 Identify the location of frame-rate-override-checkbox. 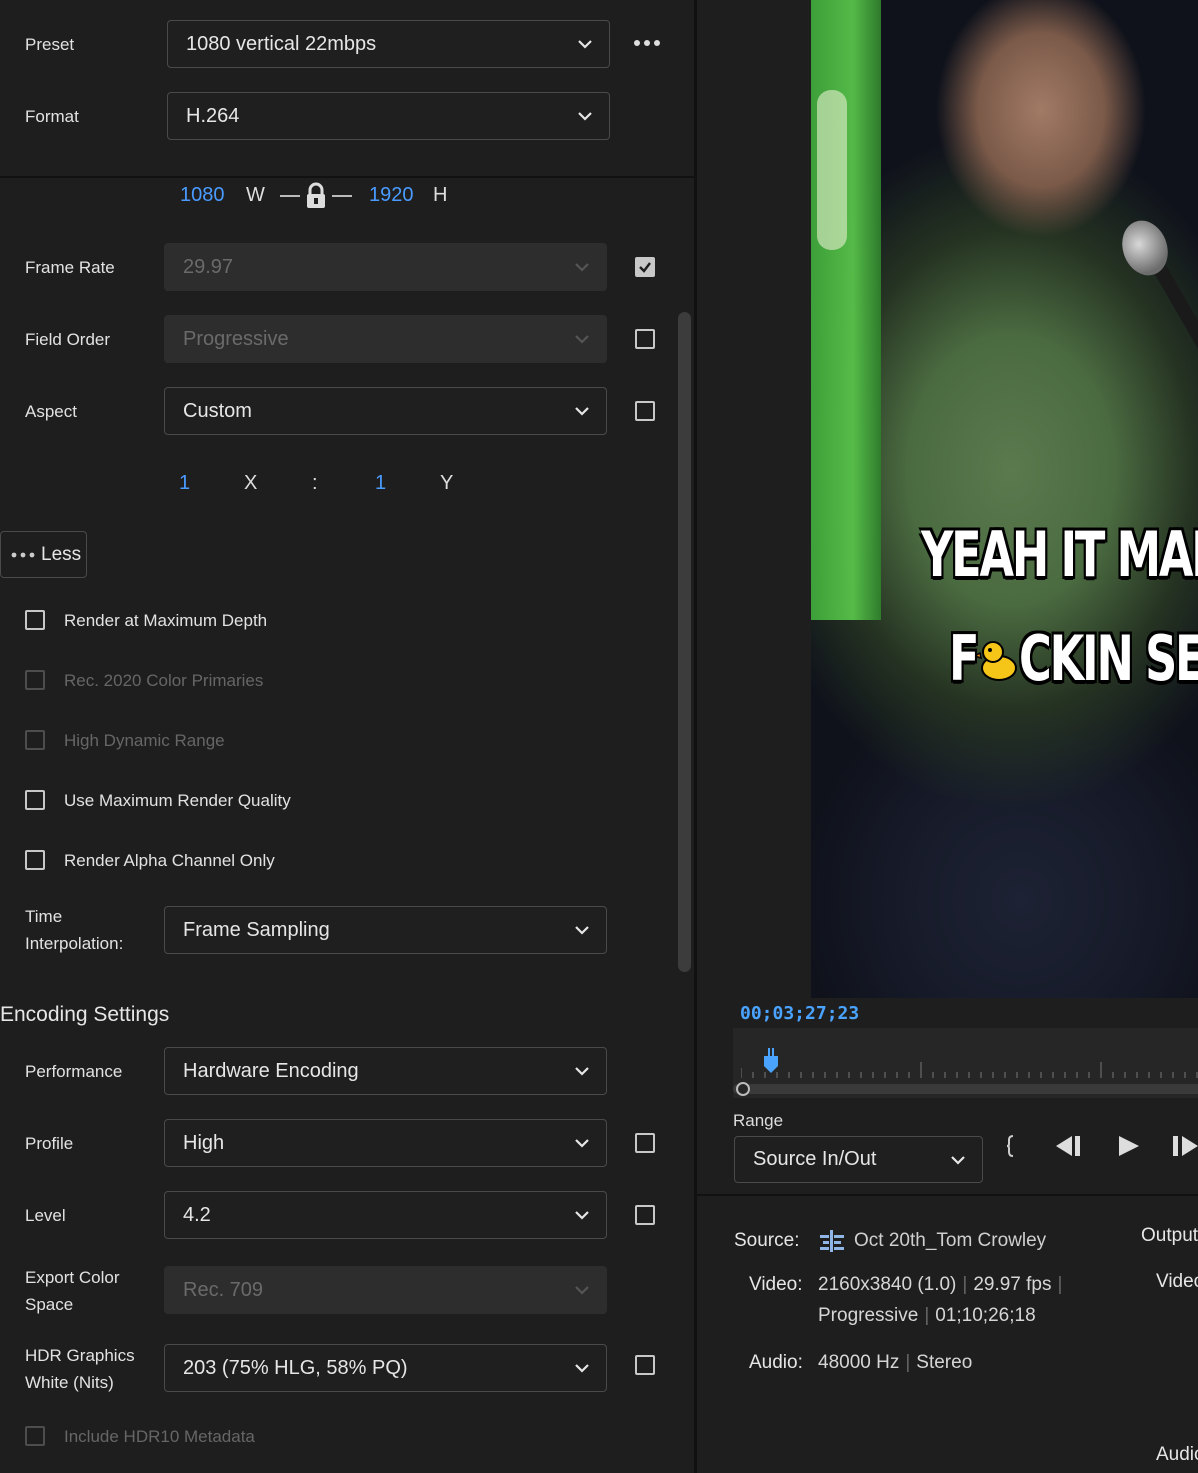
(645, 267).